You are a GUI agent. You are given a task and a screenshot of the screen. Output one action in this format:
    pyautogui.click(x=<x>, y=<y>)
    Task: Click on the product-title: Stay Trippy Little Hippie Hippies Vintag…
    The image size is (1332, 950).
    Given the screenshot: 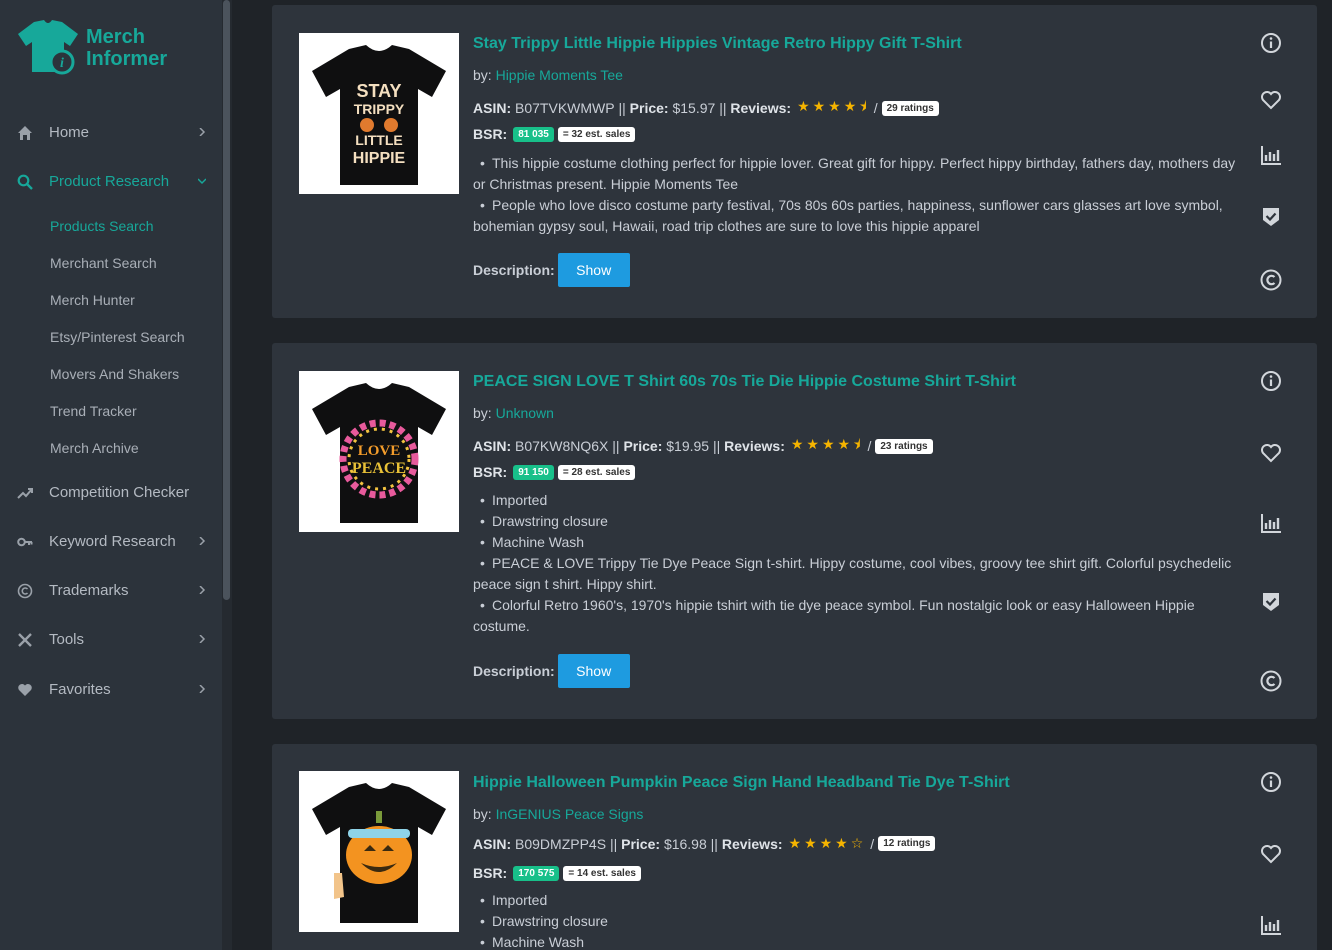 What is the action you would take?
    pyautogui.click(x=717, y=44)
    